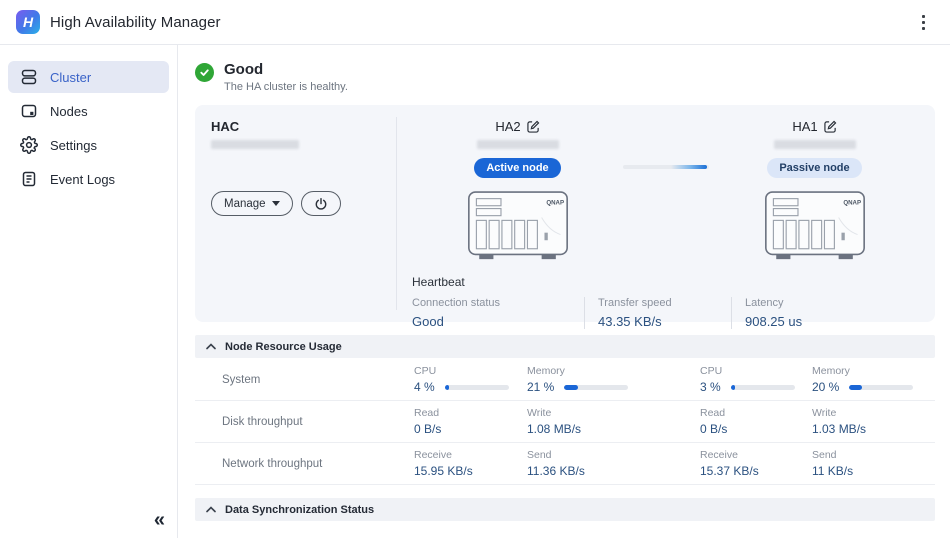 Image resolution: width=950 pixels, height=538 pixels. Describe the element at coordinates (688, 167) in the screenshot. I see `transfer-flow-highlight` at that location.